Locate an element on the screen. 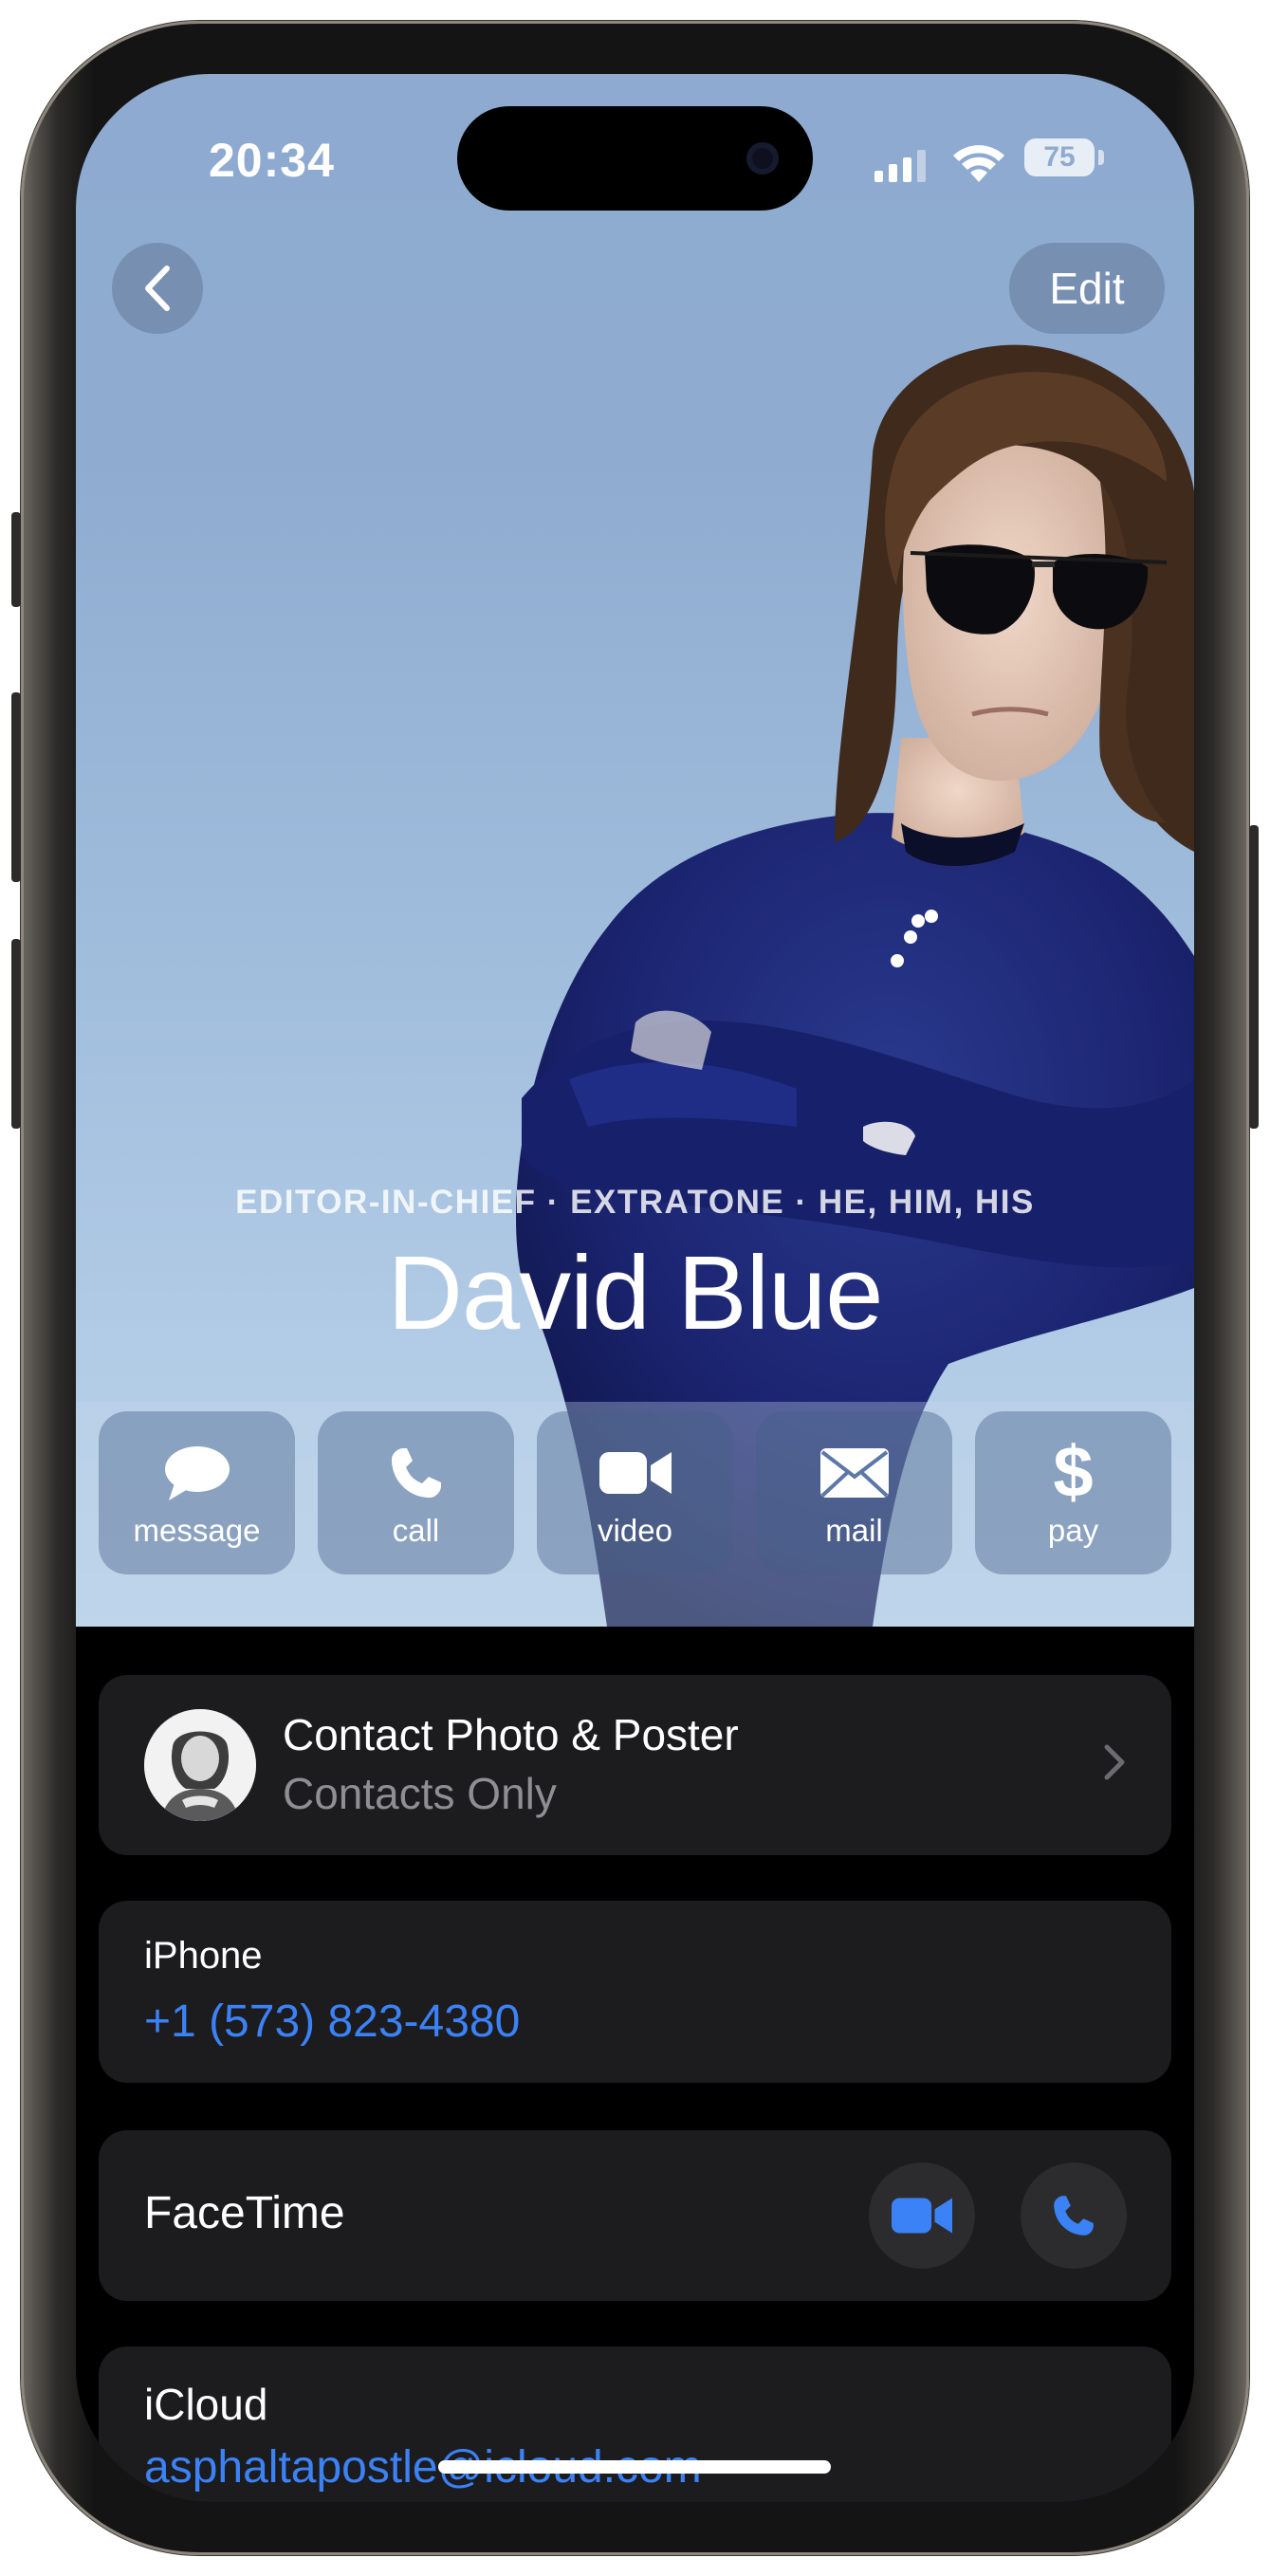  facetime-audio-button is located at coordinates (1074, 2215).